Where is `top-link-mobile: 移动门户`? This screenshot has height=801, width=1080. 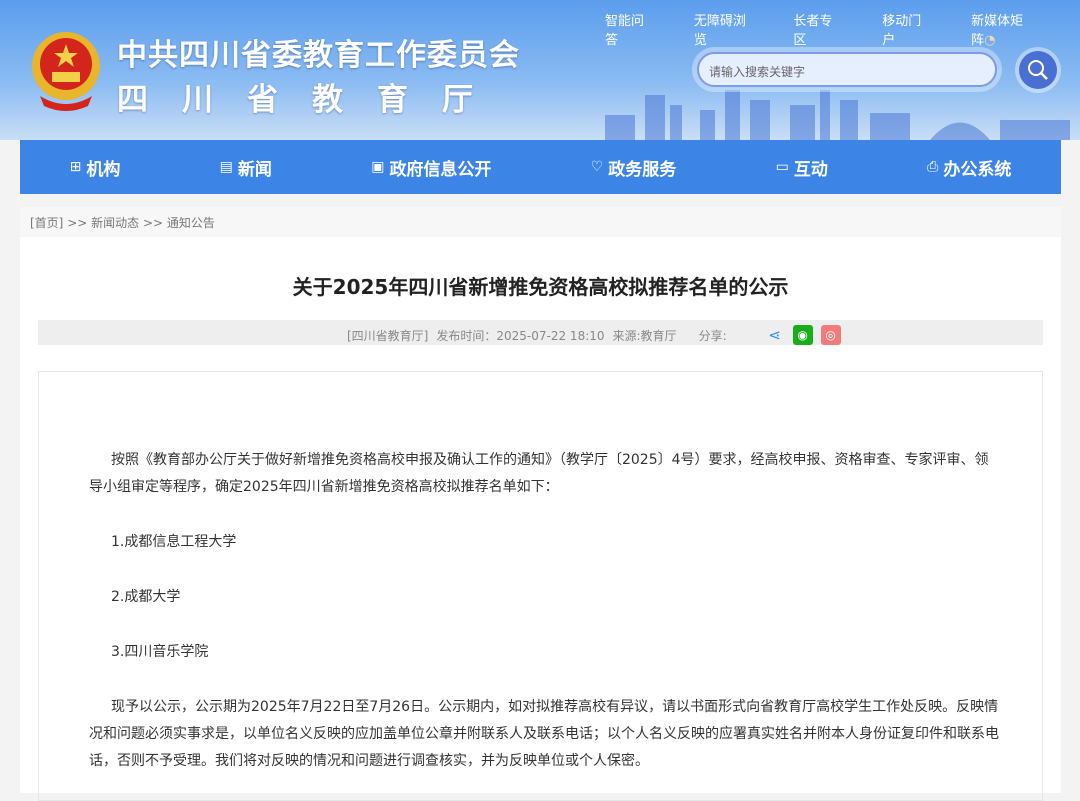 top-link-mobile: 移动门户 is located at coordinates (903, 29).